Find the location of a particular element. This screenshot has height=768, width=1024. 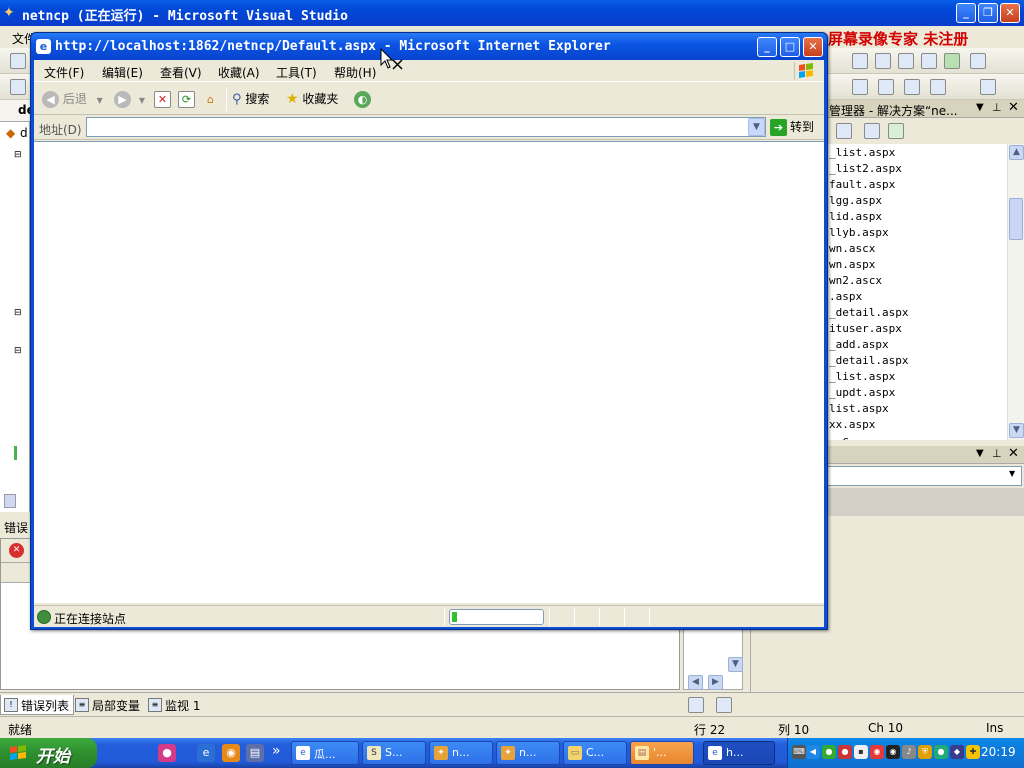

vs-toolbar-start-icon is located at coordinates (952, 61).